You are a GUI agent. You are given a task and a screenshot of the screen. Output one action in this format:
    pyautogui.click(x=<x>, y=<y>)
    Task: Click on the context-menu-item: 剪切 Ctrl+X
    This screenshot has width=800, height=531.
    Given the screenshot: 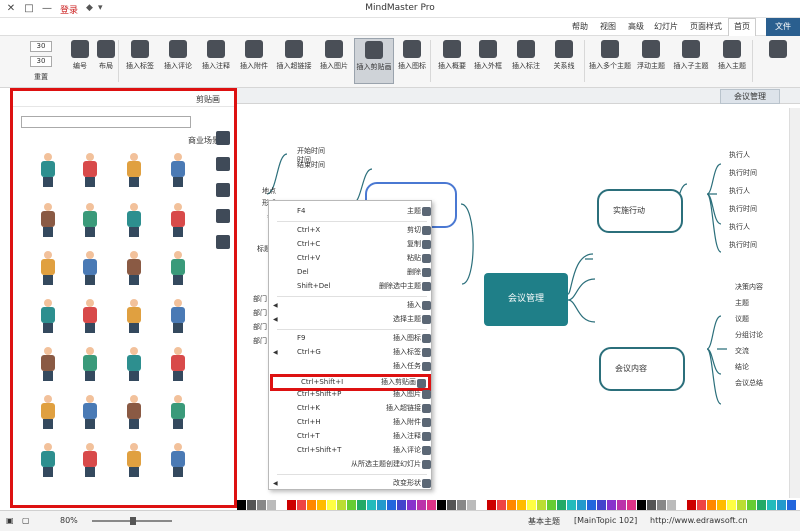 What is the action you would take?
    pyautogui.click(x=351, y=230)
    